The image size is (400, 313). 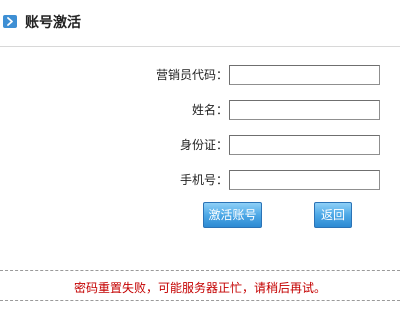 I want to click on field-row-id-card: 身份证：, so click(x=200, y=145).